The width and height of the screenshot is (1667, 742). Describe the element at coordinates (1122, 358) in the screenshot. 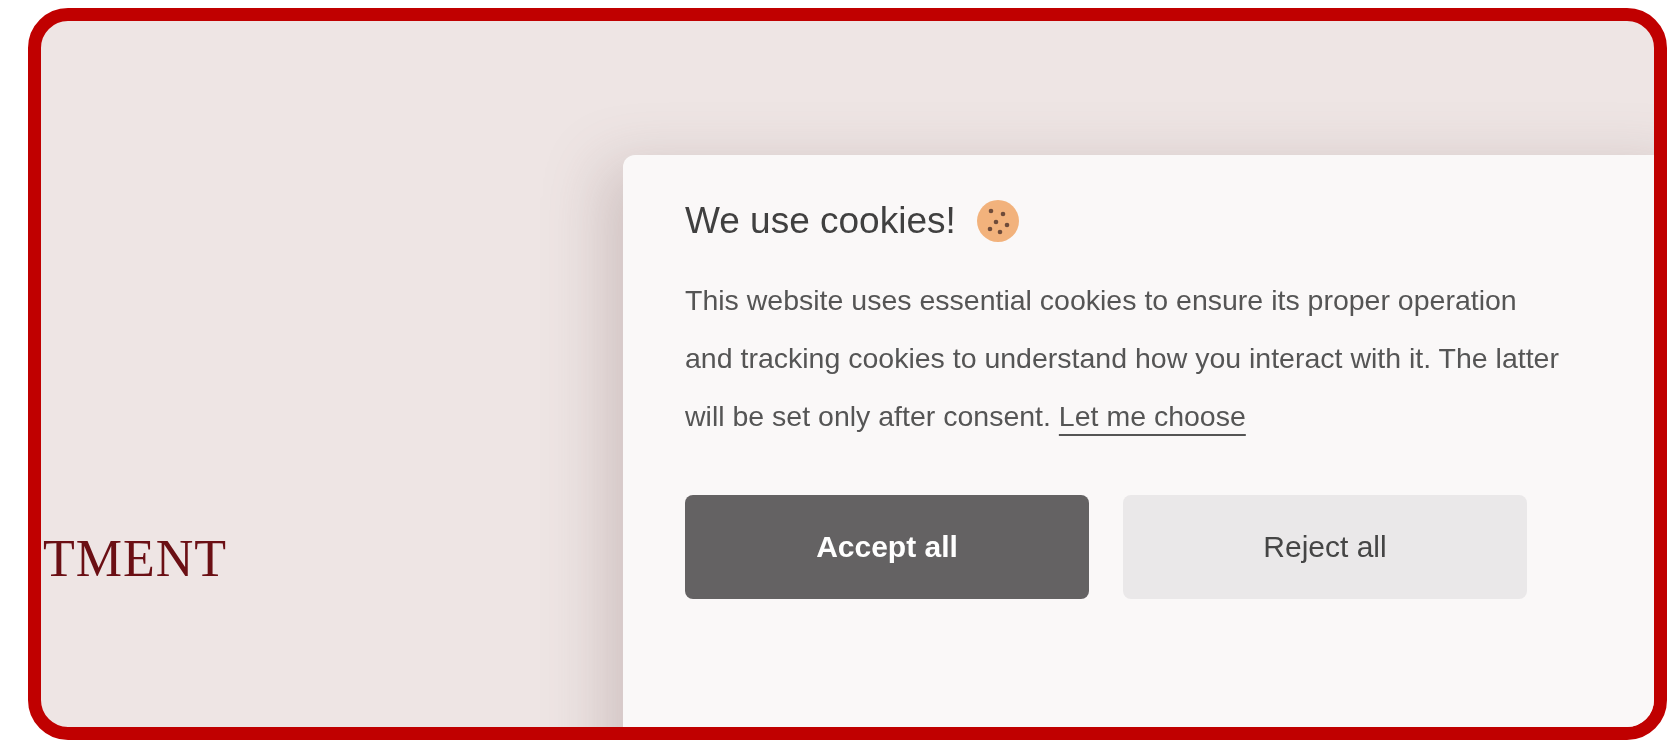

I see `dialog-text: This website uses essential cookies to ensure its proper operation and tracking cookies to understand how you interact with it. The latter will be set only after consent. Let me choose` at that location.